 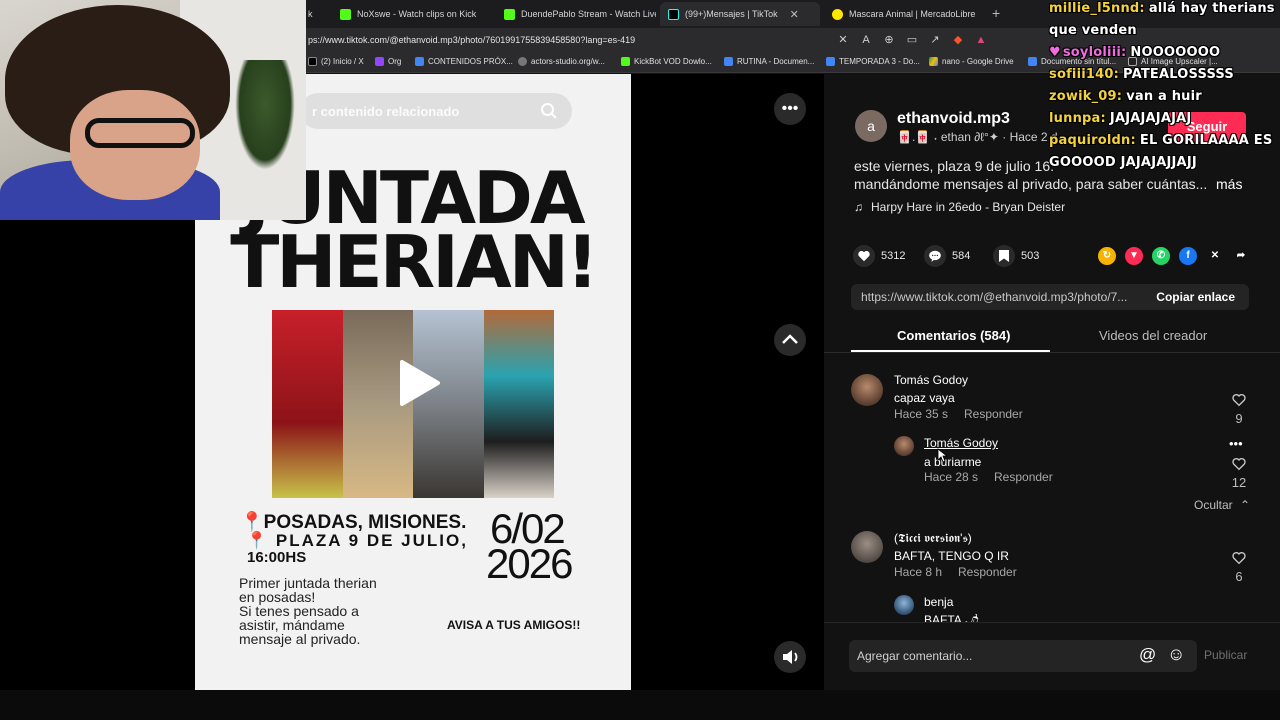 What do you see at coordinates (1125, 96) in the screenshot?
I see `chat-message: zowik_09: van a huir` at bounding box center [1125, 96].